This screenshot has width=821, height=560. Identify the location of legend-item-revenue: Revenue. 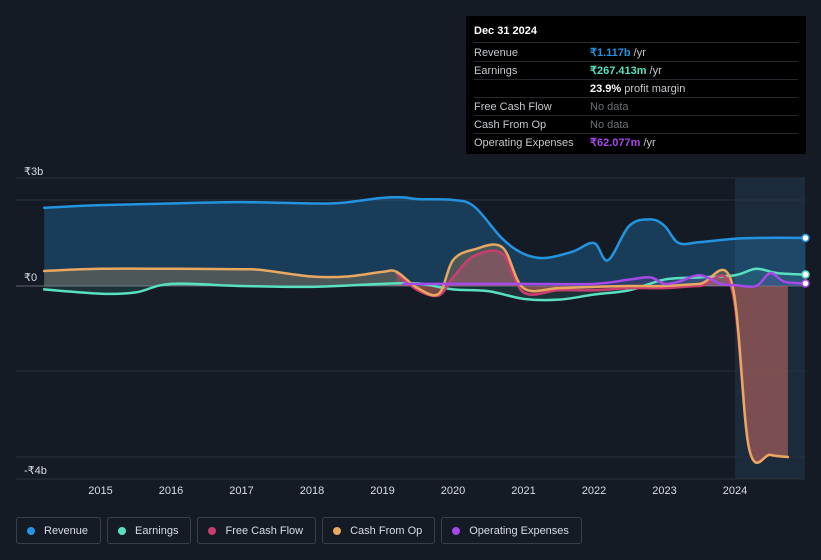
(59, 530).